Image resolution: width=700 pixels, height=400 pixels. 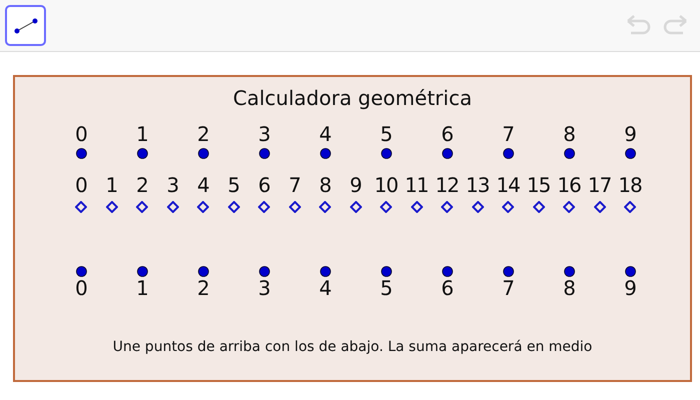 What do you see at coordinates (352, 98) in the screenshot?
I see `panel-title: Calculadora geométrica` at bounding box center [352, 98].